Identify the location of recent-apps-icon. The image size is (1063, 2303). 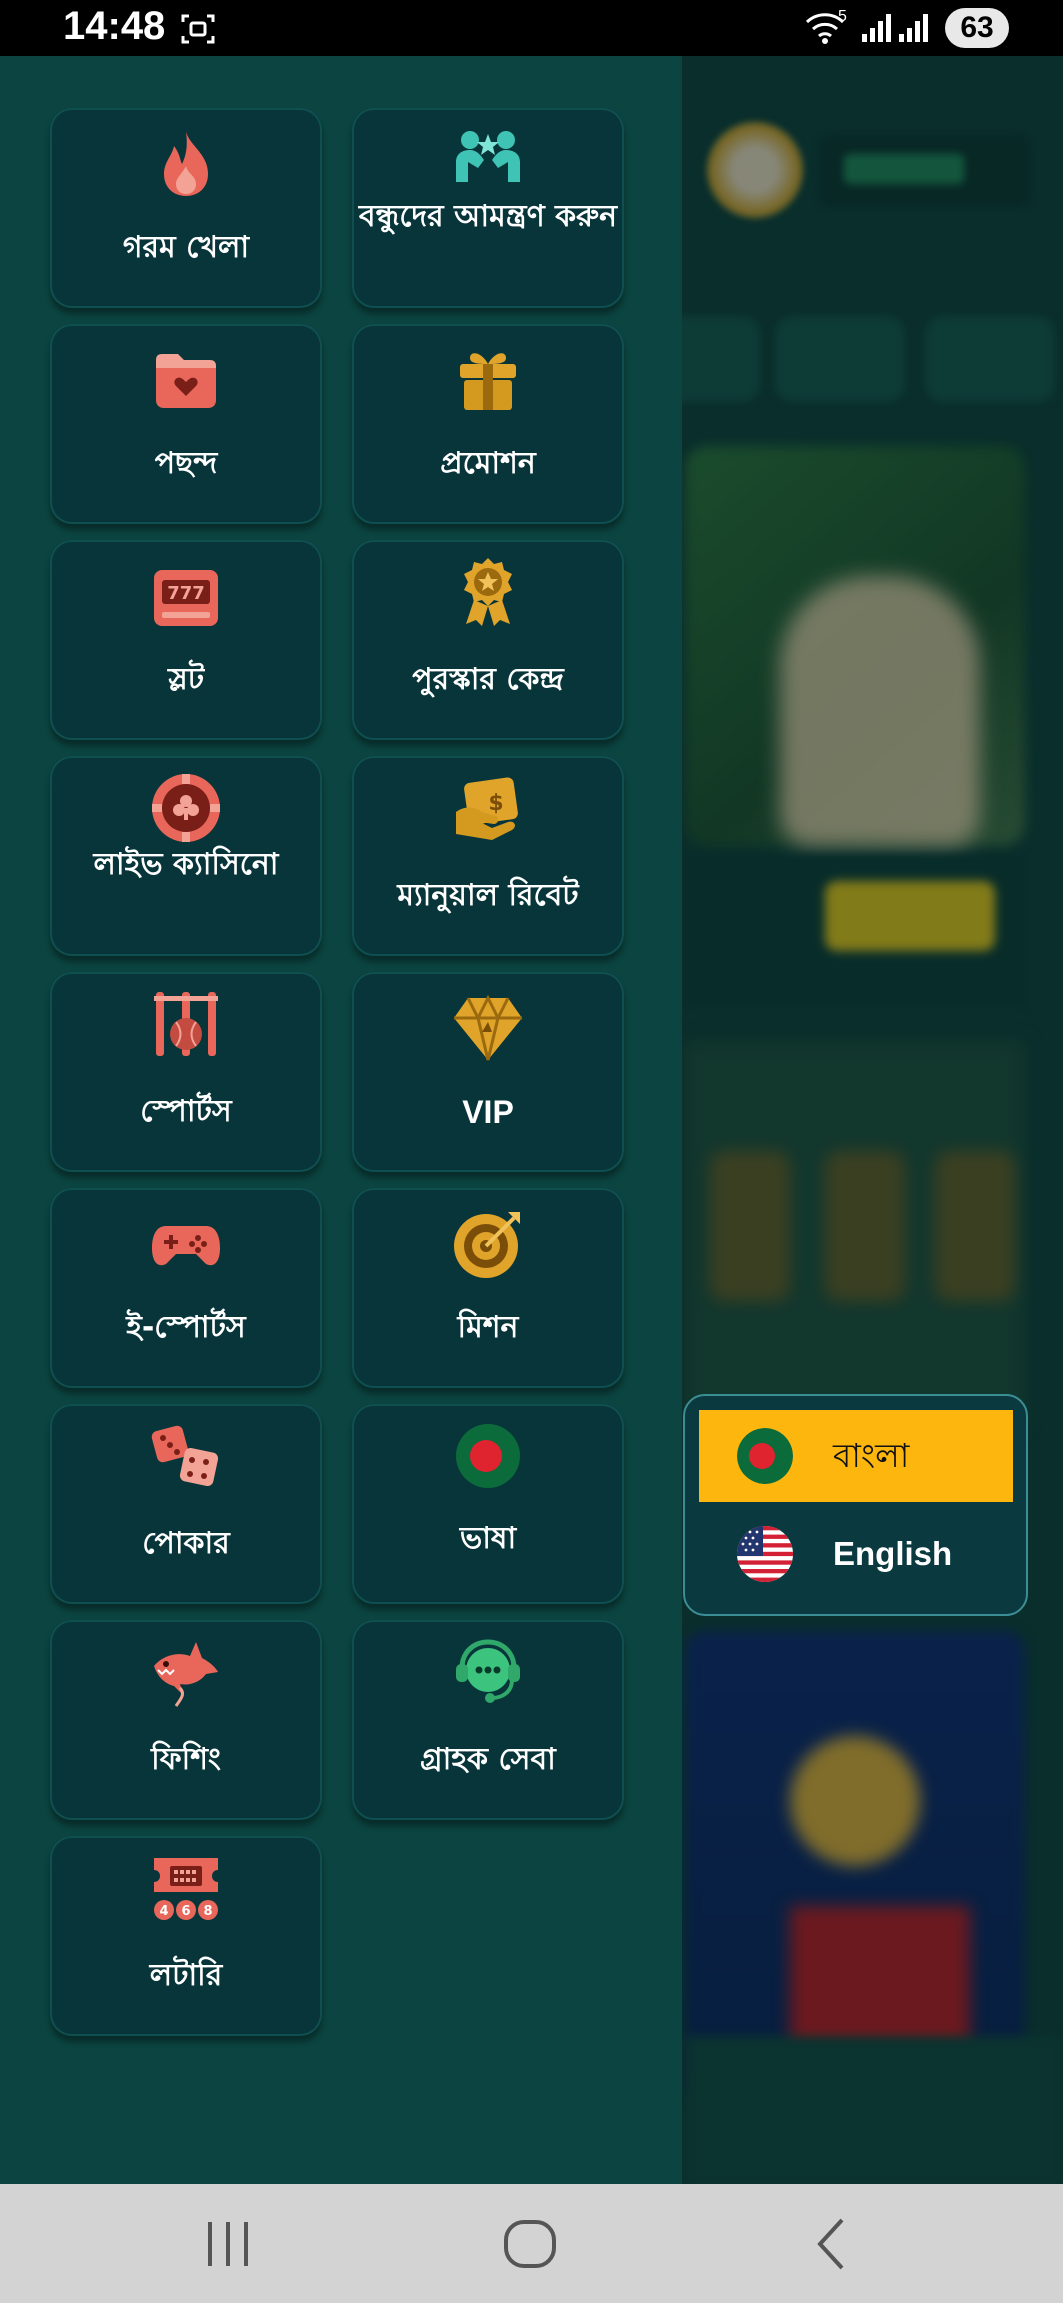
(228, 2244).